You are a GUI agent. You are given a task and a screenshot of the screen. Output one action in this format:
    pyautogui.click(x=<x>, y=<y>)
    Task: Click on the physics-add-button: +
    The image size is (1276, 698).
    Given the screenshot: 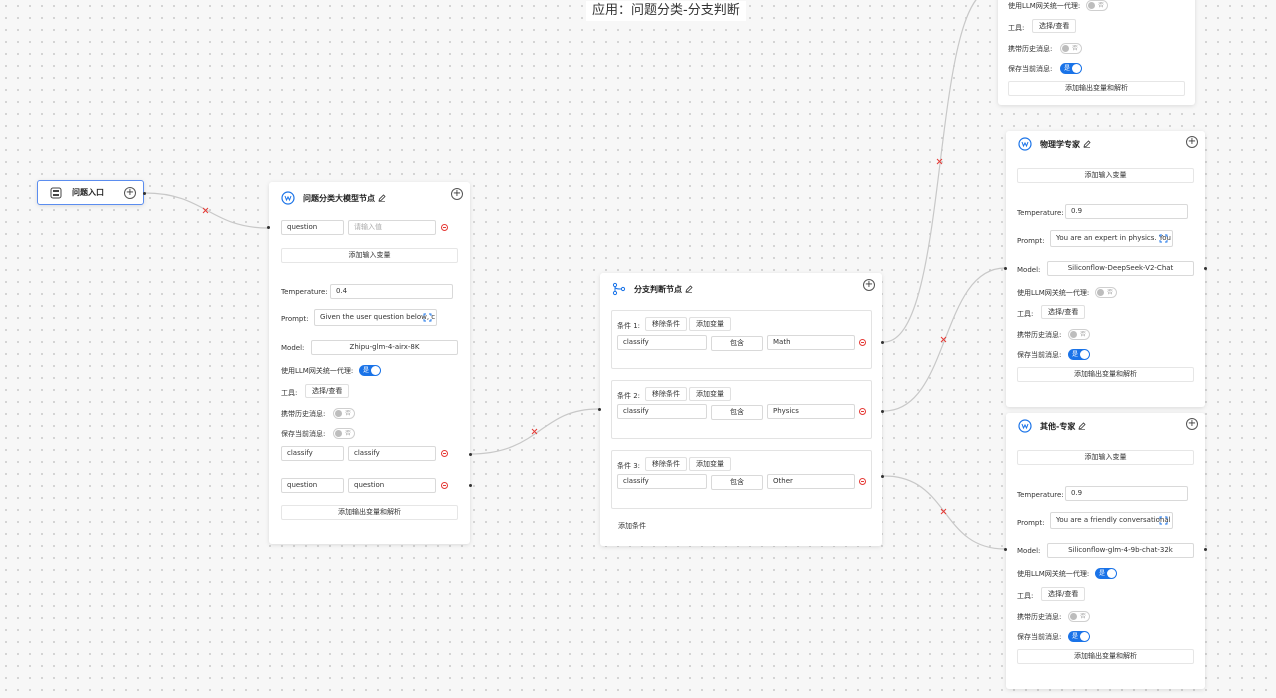 What is the action you would take?
    pyautogui.click(x=1192, y=142)
    